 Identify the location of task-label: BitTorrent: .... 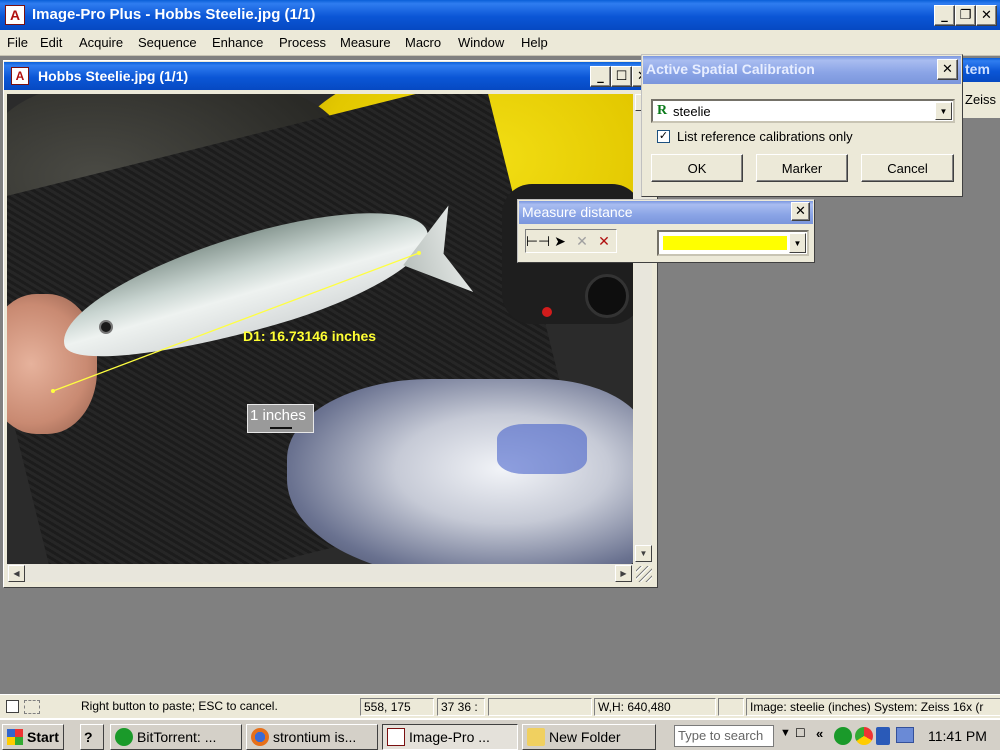
(177, 737).